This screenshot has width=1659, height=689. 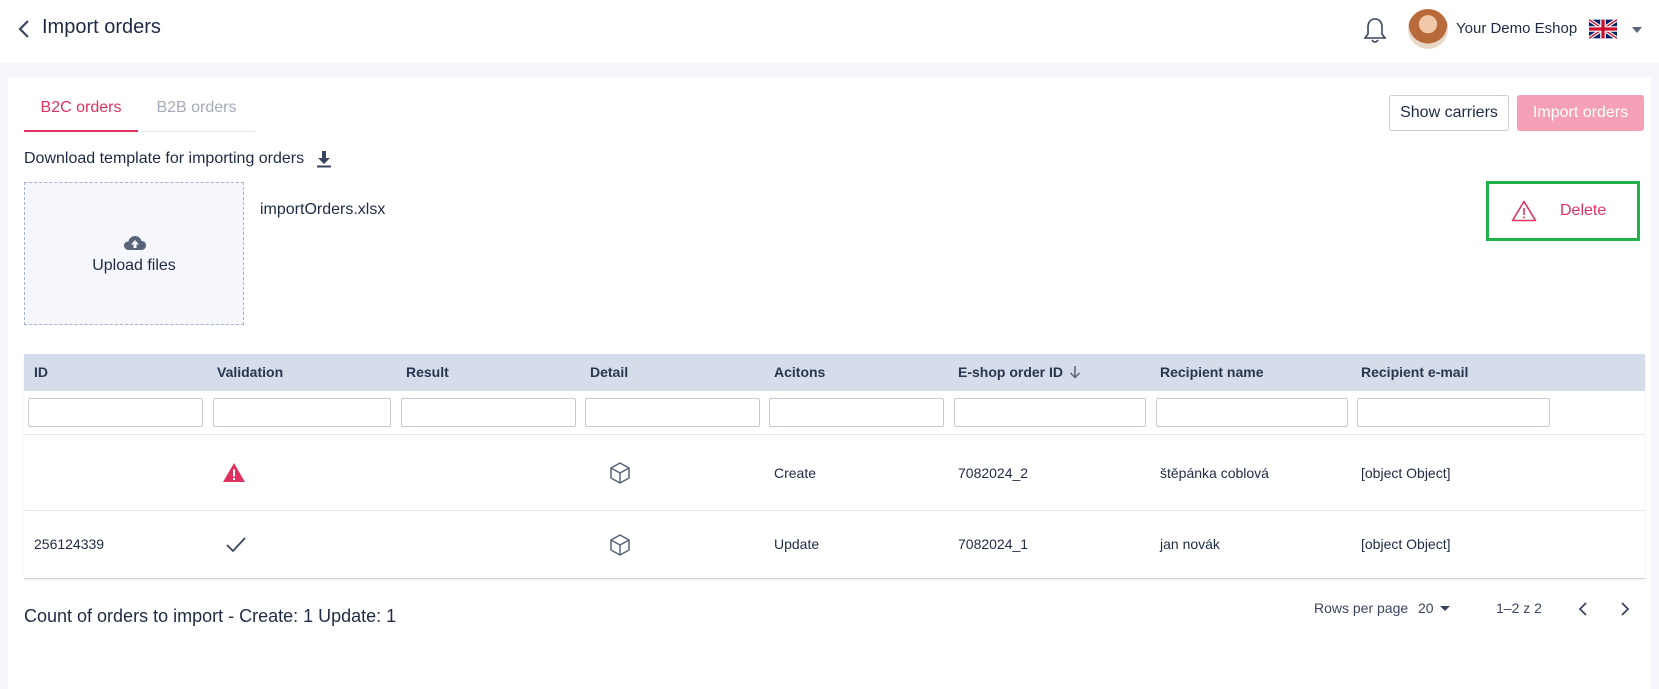 I want to click on upload-files-label: Upload files, so click(x=134, y=265).